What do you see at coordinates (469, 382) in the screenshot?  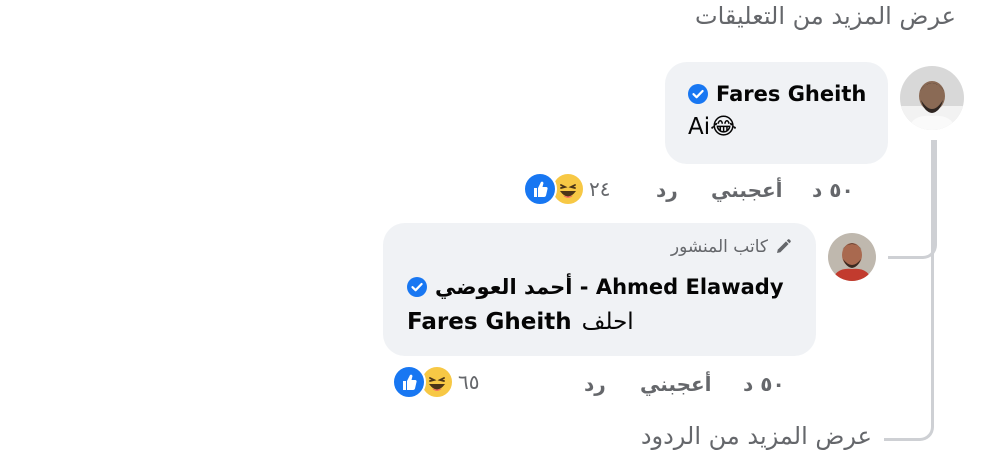 I see `reaction-count: ٦٥` at bounding box center [469, 382].